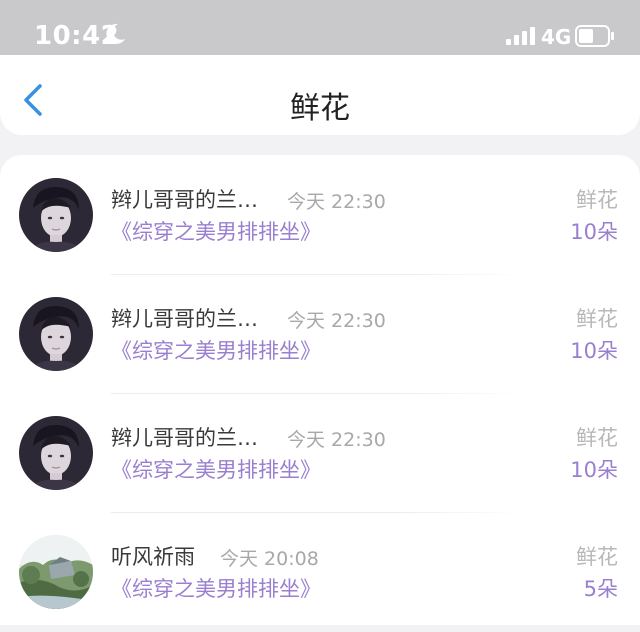 Image resolution: width=640 pixels, height=632 pixels. What do you see at coordinates (594, 36) in the screenshot?
I see `battery-icon` at bounding box center [594, 36].